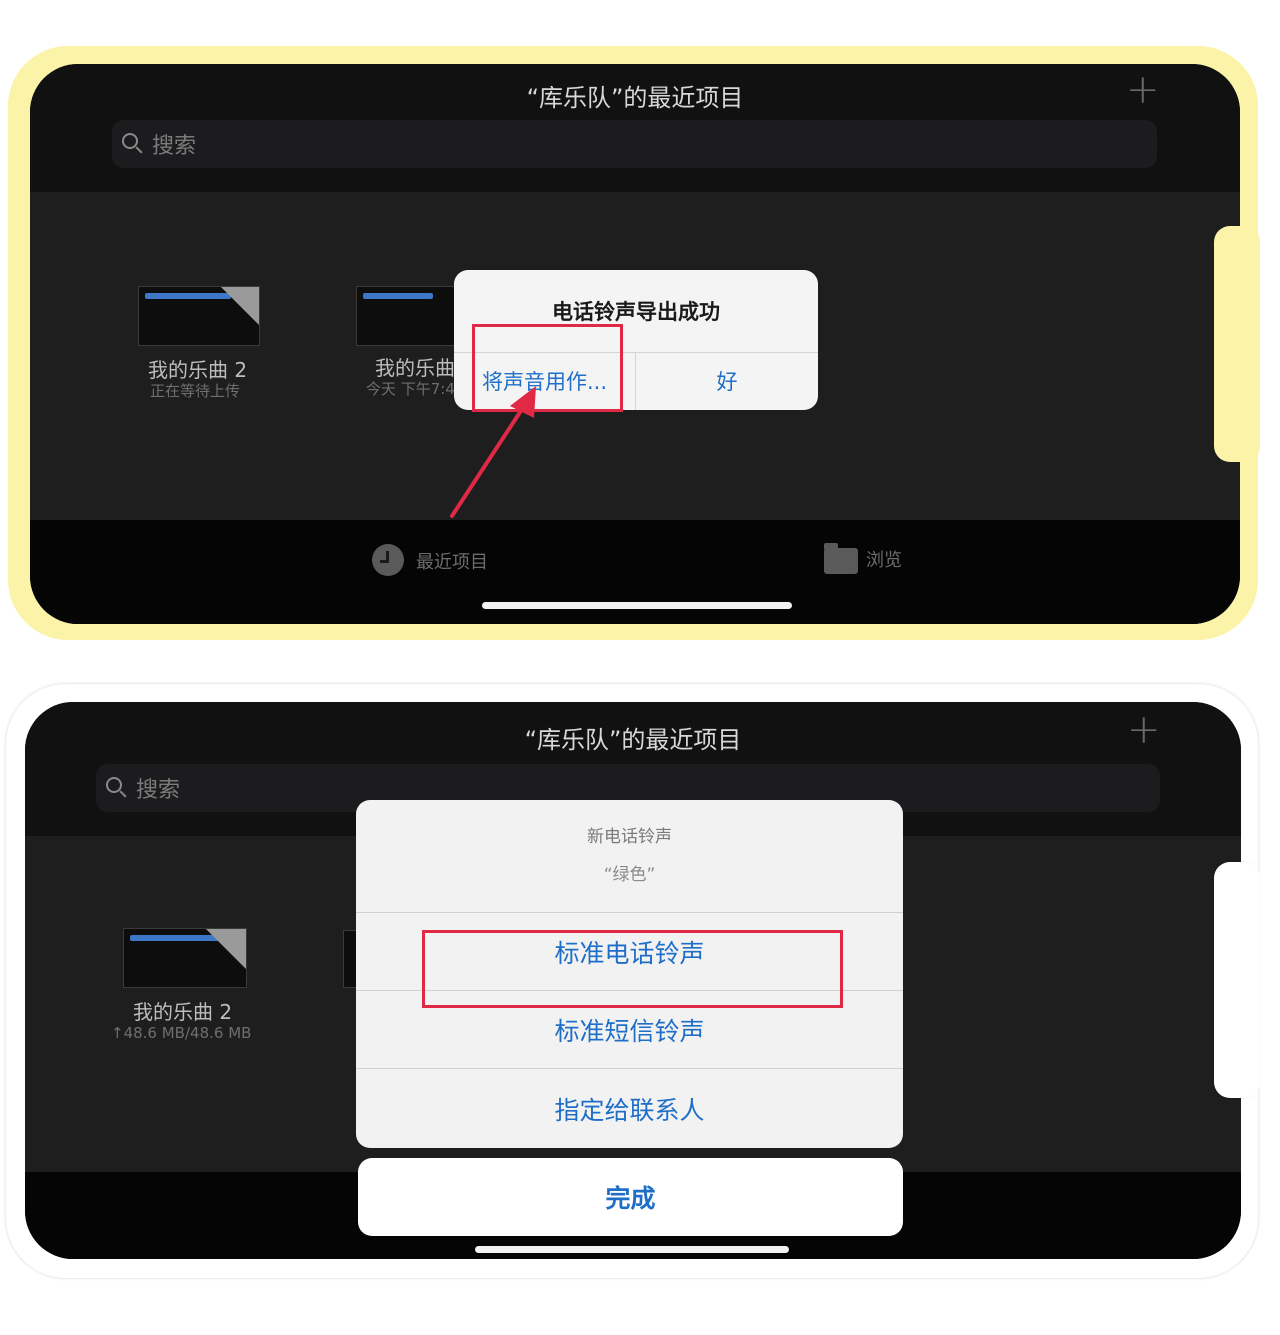 The height and width of the screenshot is (1335, 1280). I want to click on clock-icon, so click(388, 560).